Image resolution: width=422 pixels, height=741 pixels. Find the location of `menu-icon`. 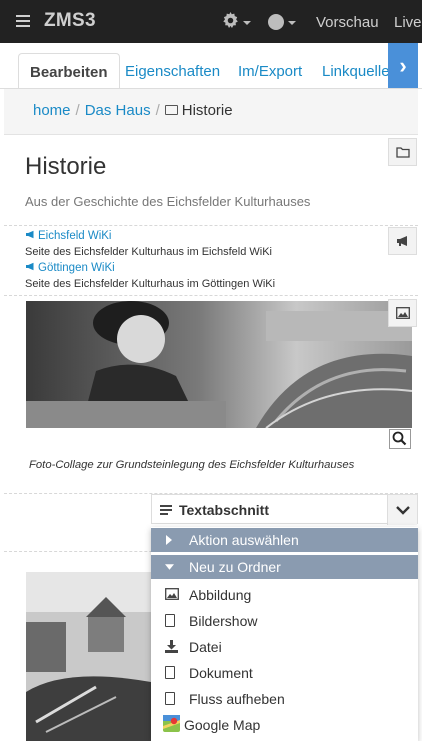

menu-icon is located at coordinates (23, 21).